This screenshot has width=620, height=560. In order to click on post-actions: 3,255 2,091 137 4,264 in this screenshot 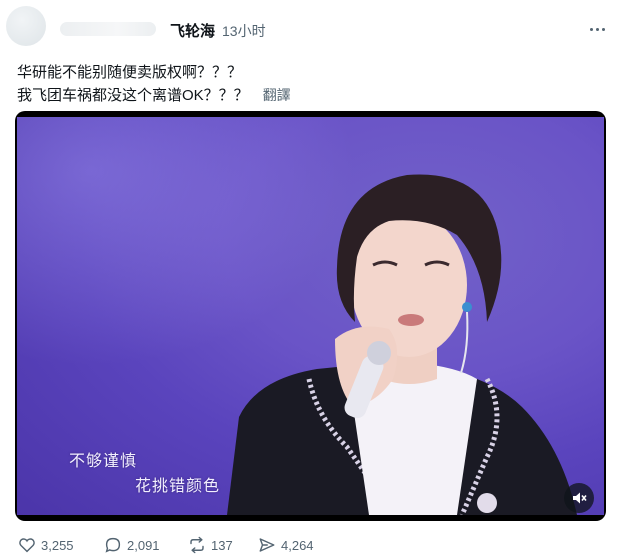, I will do `click(310, 545)`.